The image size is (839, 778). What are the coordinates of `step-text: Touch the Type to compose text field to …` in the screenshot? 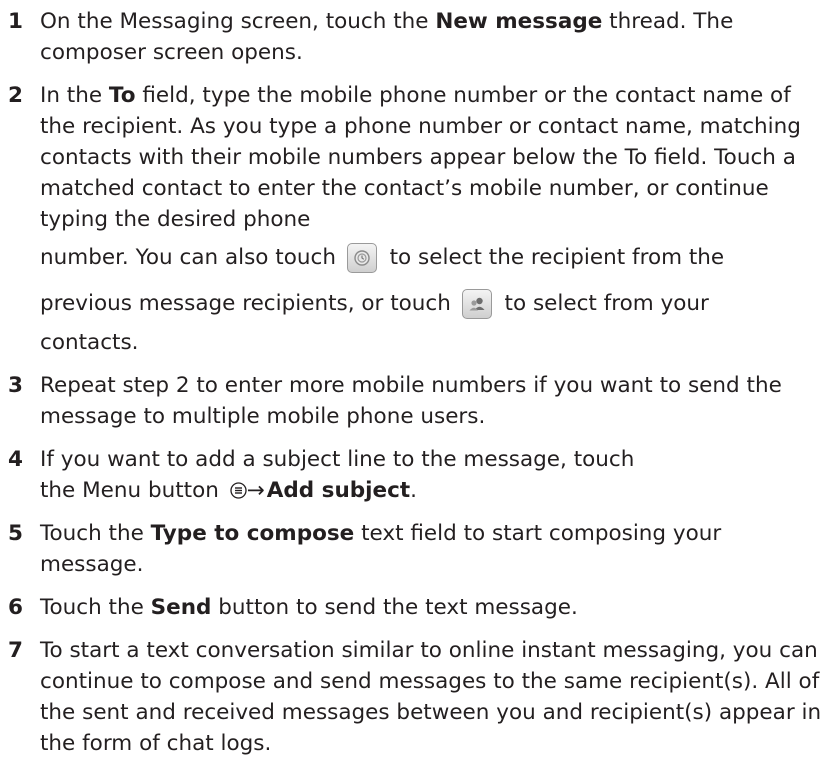 It's located at (434, 549).